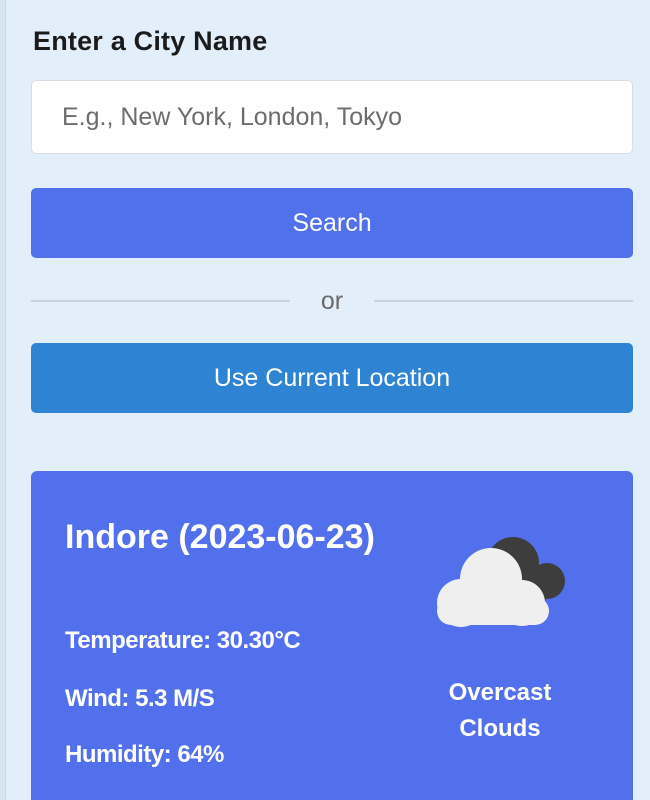  I want to click on divider-text: or, so click(332, 300).